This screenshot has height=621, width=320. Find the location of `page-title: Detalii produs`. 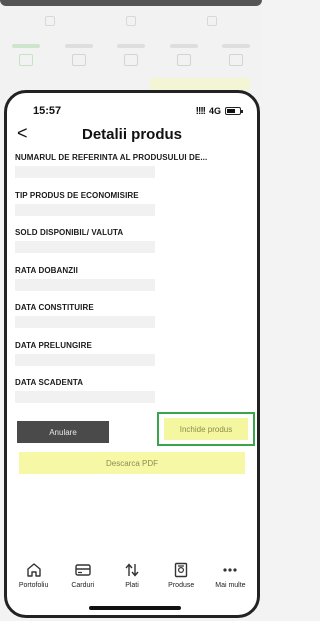

page-title: Detalii produs is located at coordinates (131, 134).